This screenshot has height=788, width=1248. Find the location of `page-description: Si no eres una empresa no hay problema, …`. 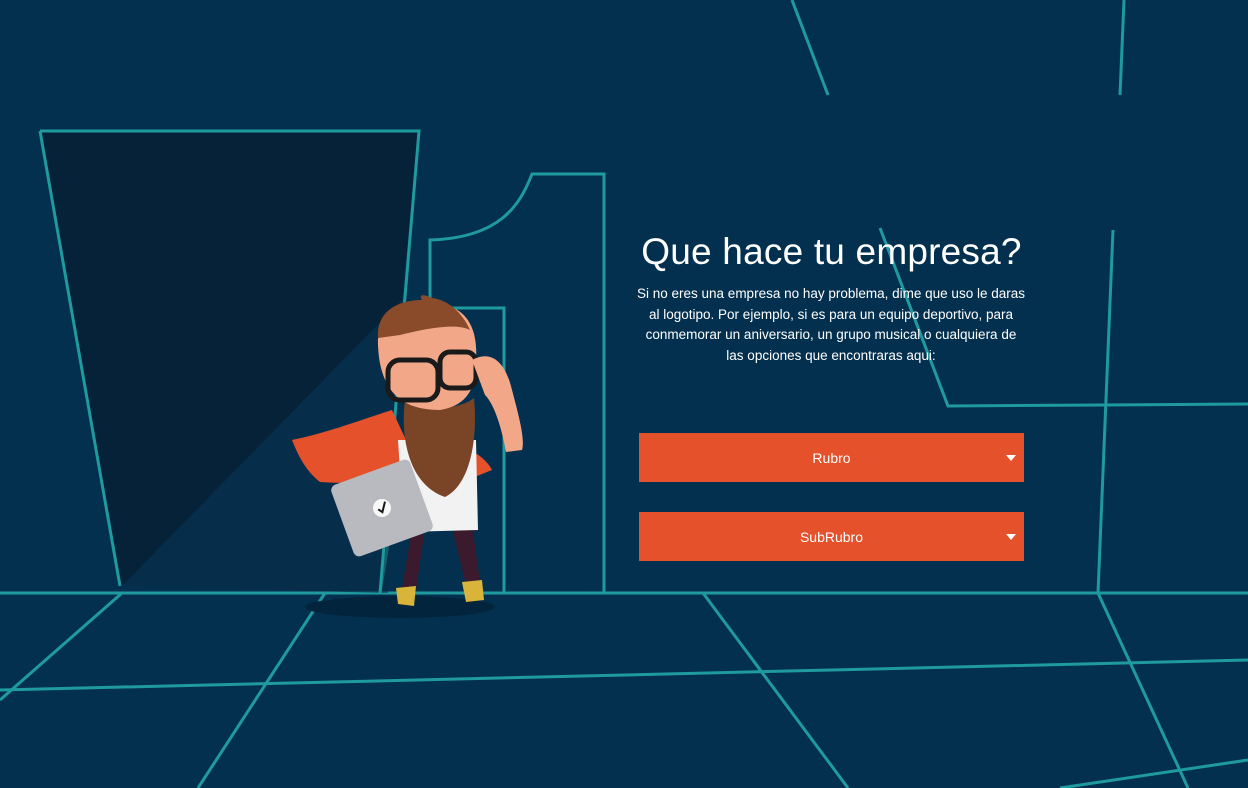

page-description: Si no eres una empresa no hay problema, … is located at coordinates (831, 324).